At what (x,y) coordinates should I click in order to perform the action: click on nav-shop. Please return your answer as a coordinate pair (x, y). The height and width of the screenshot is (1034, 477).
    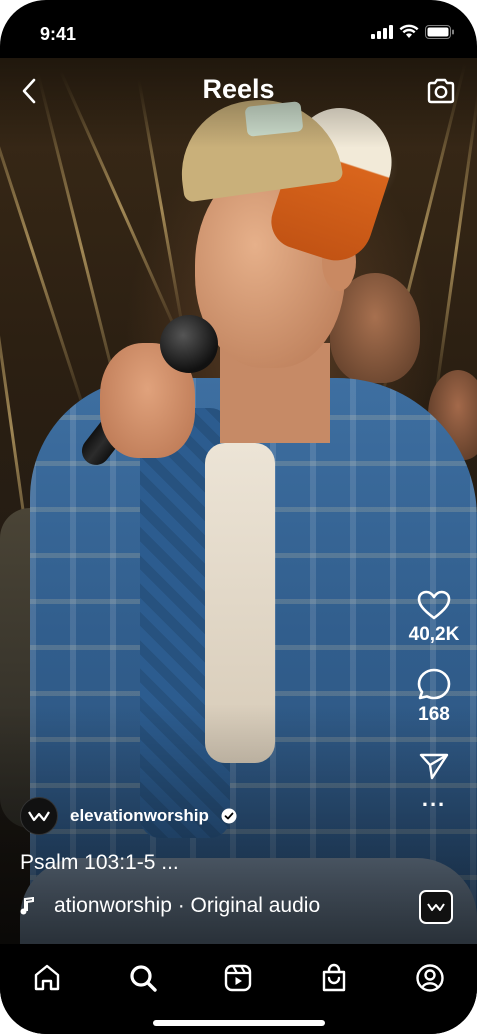
    Looking at the image, I should click on (334, 978).